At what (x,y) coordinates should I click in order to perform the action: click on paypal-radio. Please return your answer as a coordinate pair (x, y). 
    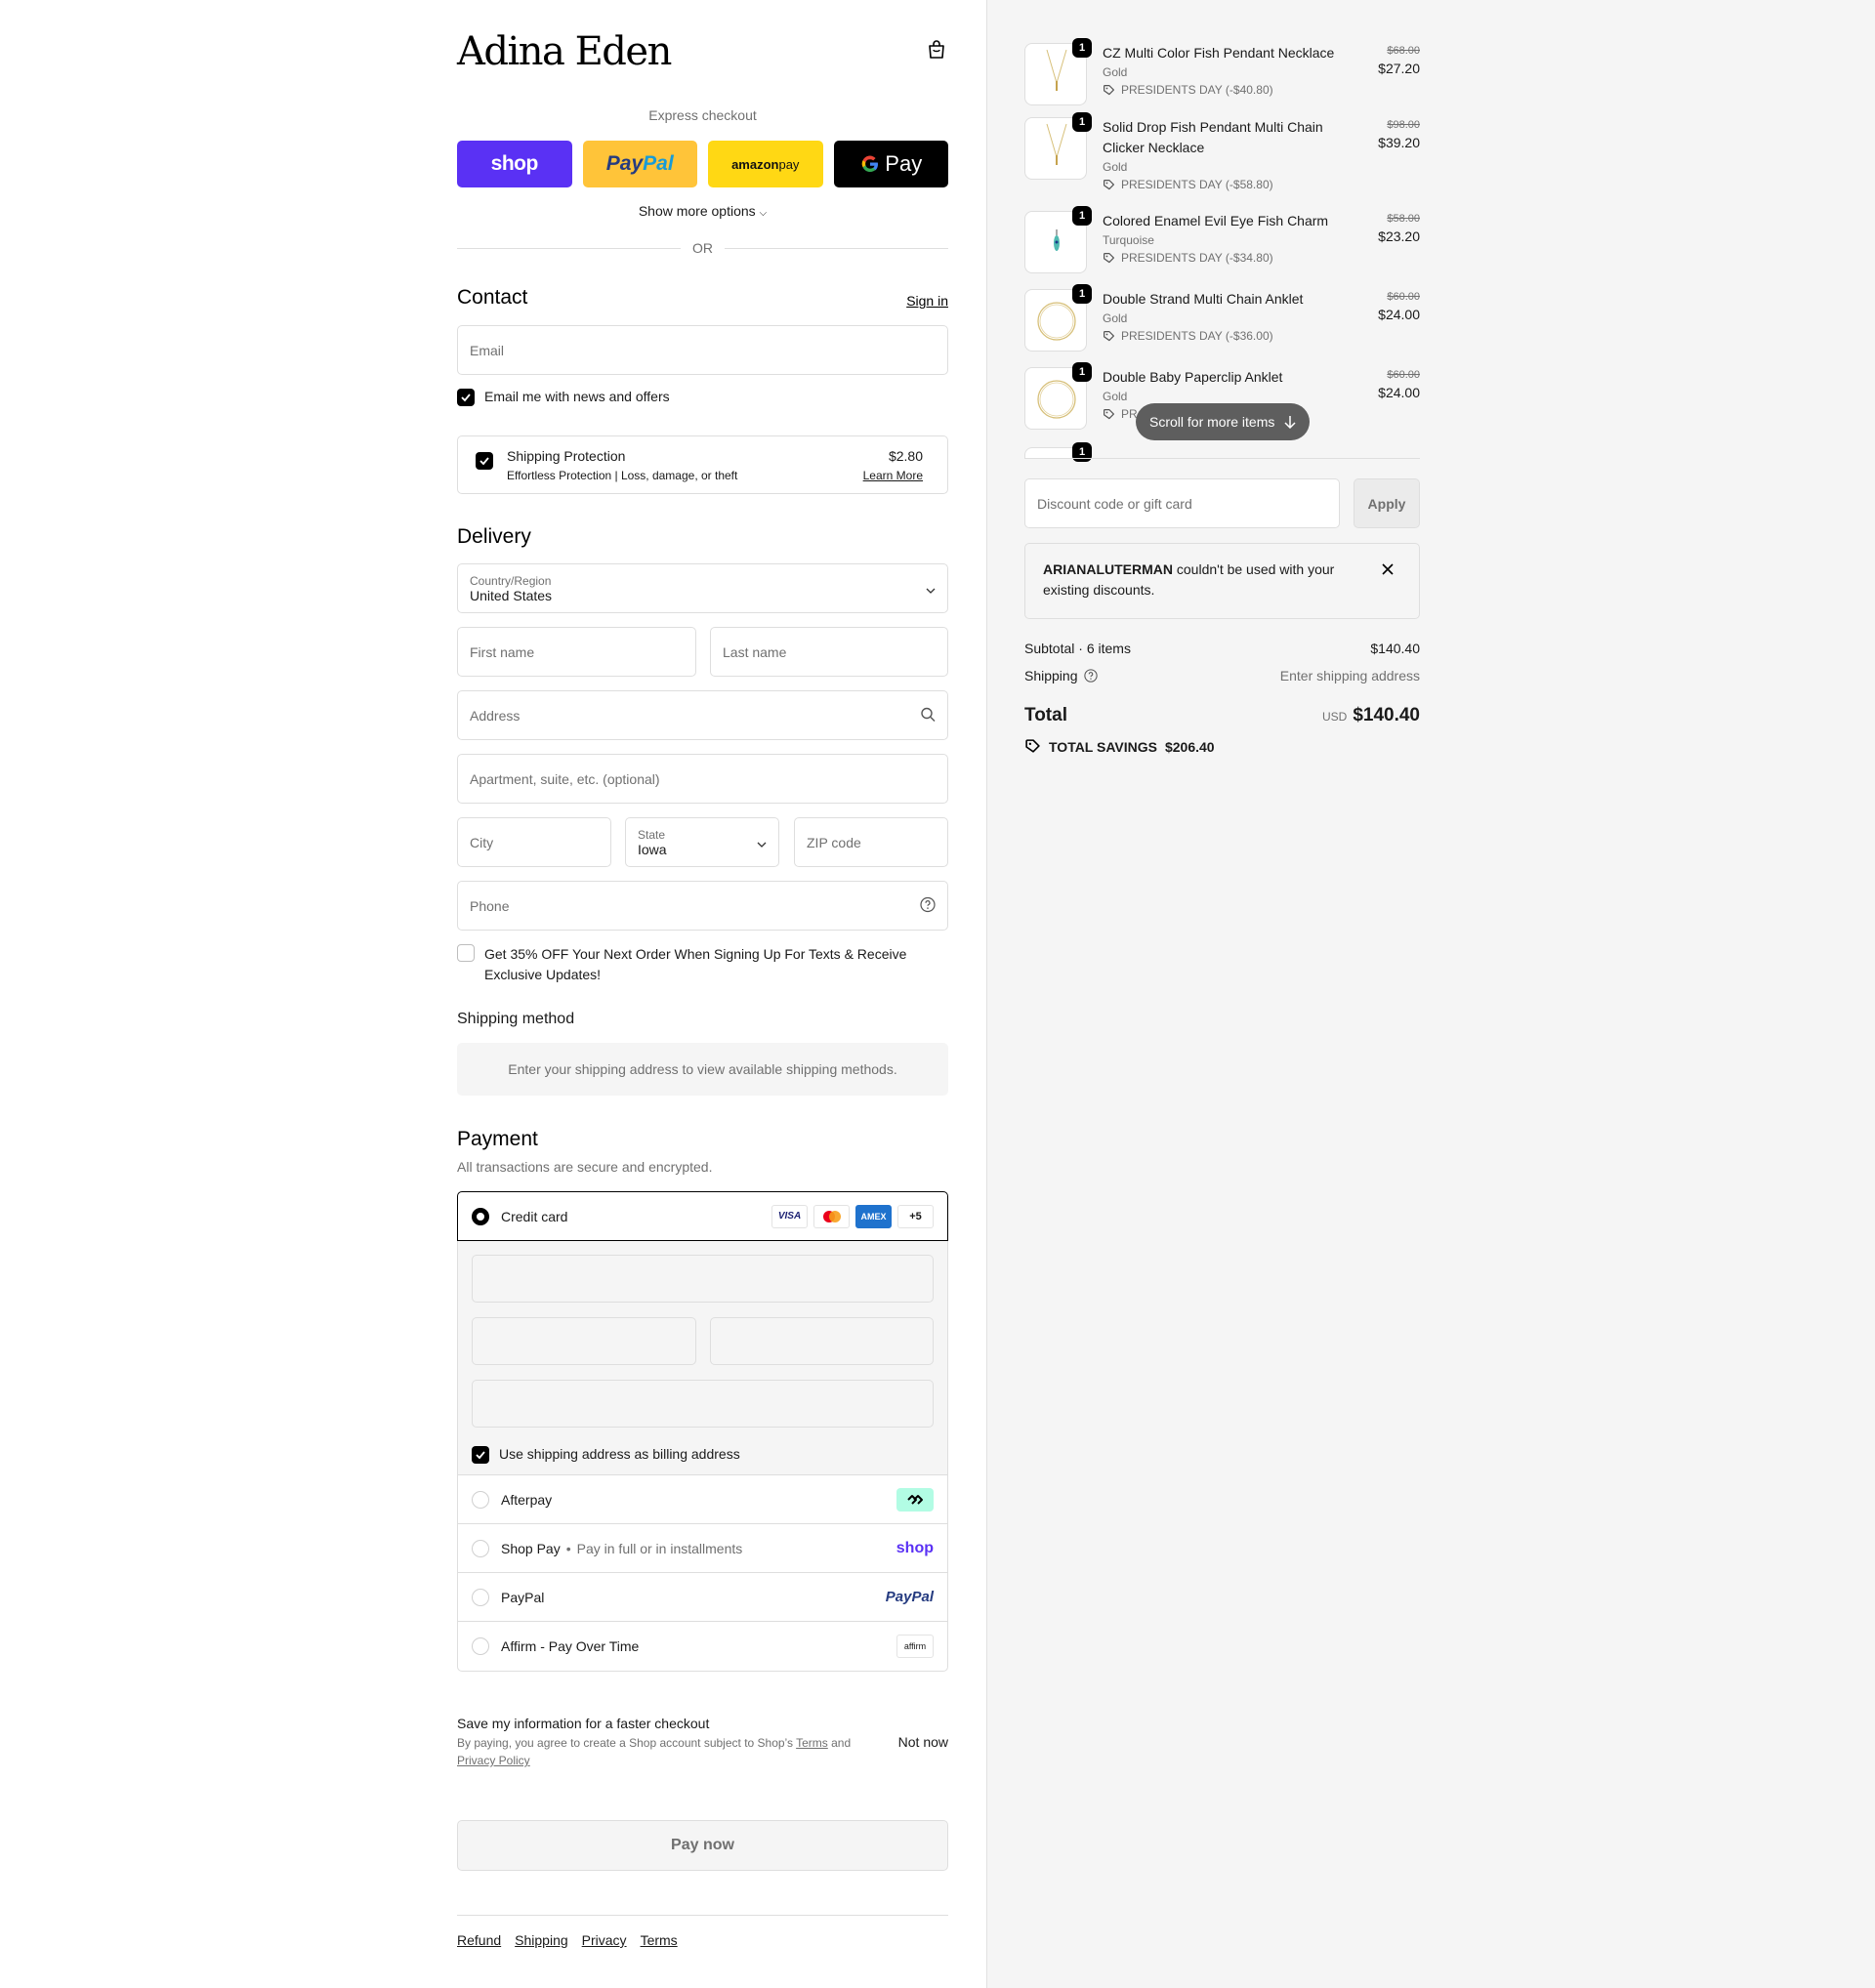
    Looking at the image, I should click on (480, 1597).